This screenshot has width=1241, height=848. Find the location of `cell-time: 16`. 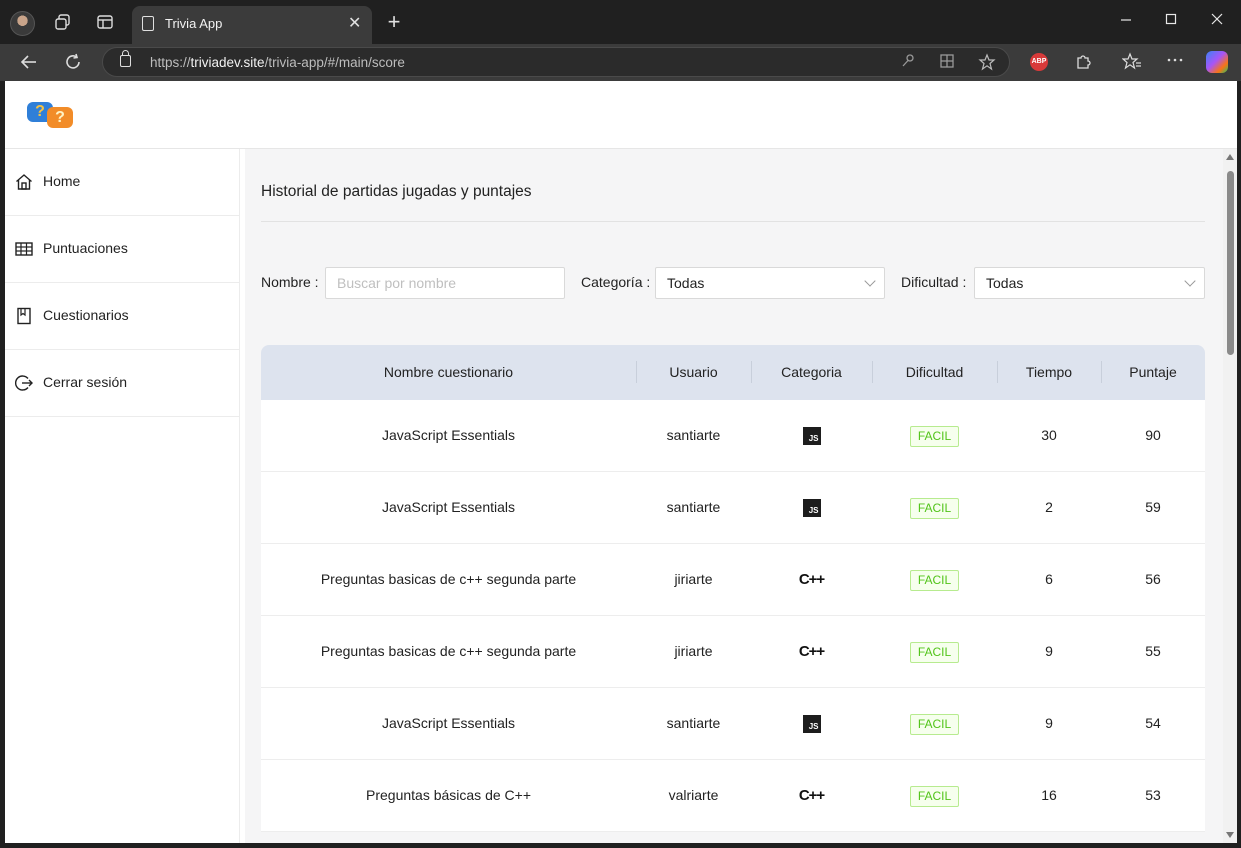

cell-time: 16 is located at coordinates (1049, 795).